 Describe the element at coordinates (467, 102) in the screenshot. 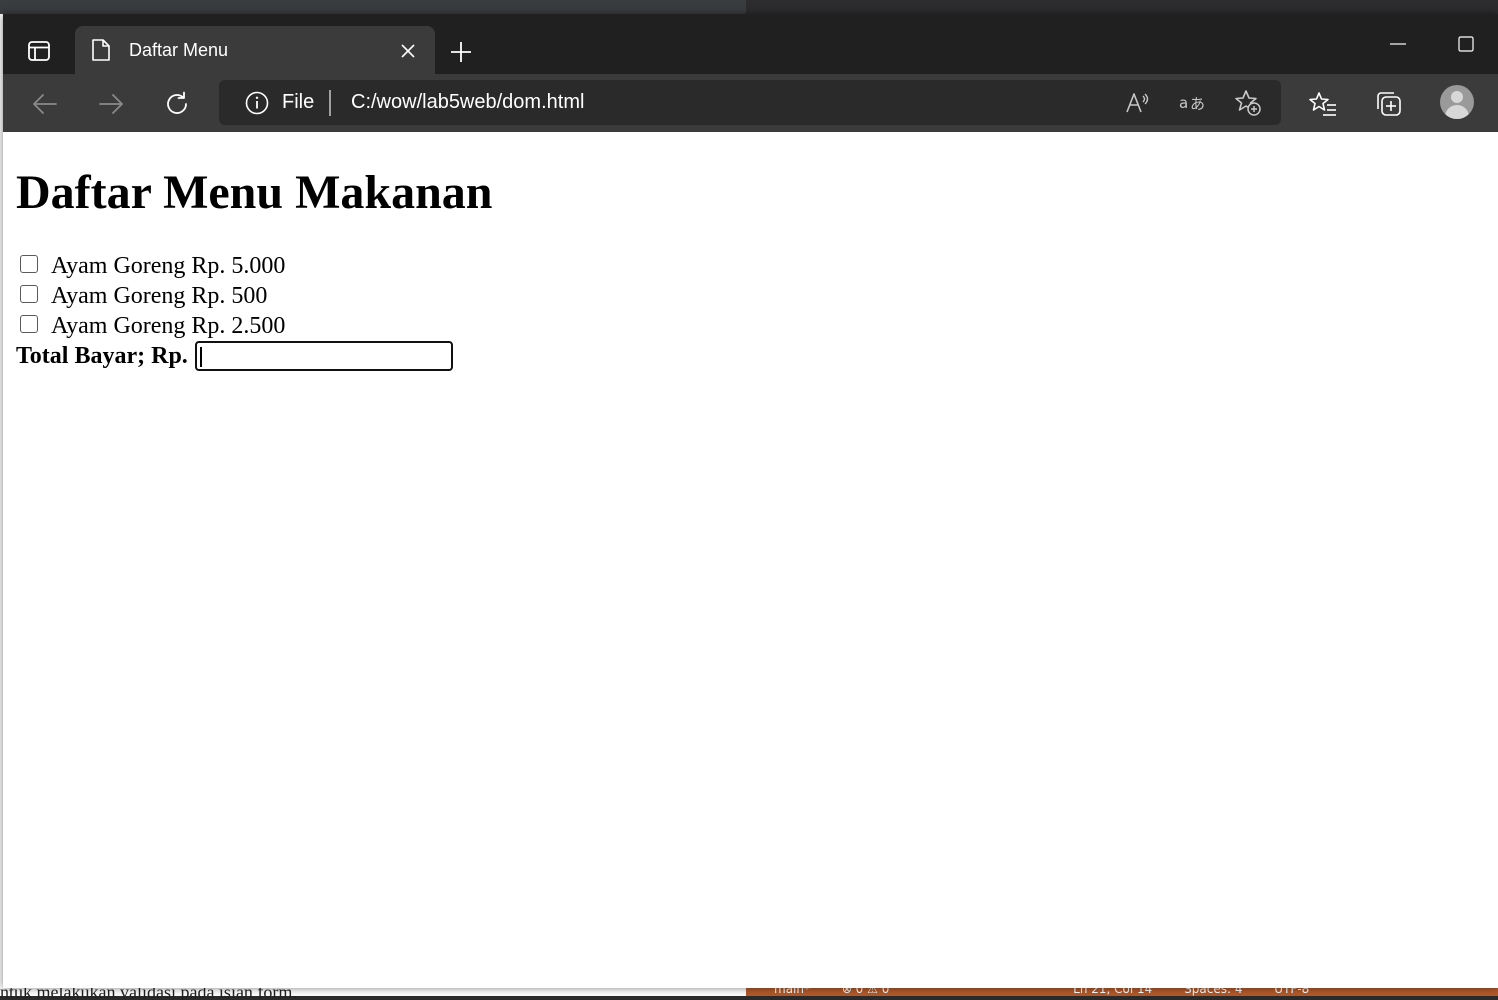

I see `address-url: C:/wow/lab5web/dom.html` at that location.